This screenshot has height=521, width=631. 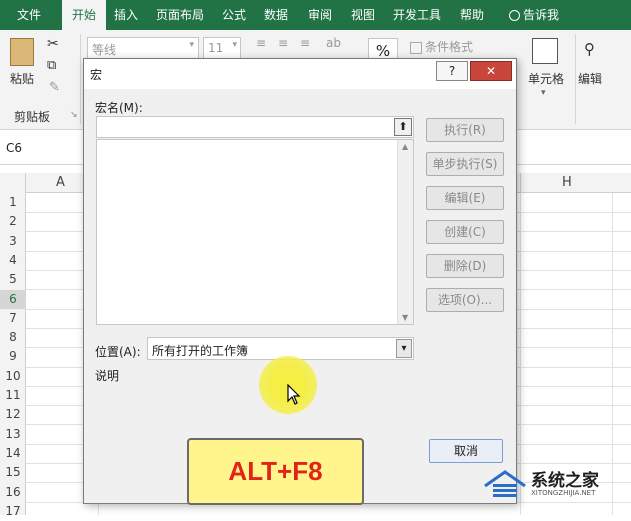 I want to click on run-button: 执行(R), so click(x=465, y=130).